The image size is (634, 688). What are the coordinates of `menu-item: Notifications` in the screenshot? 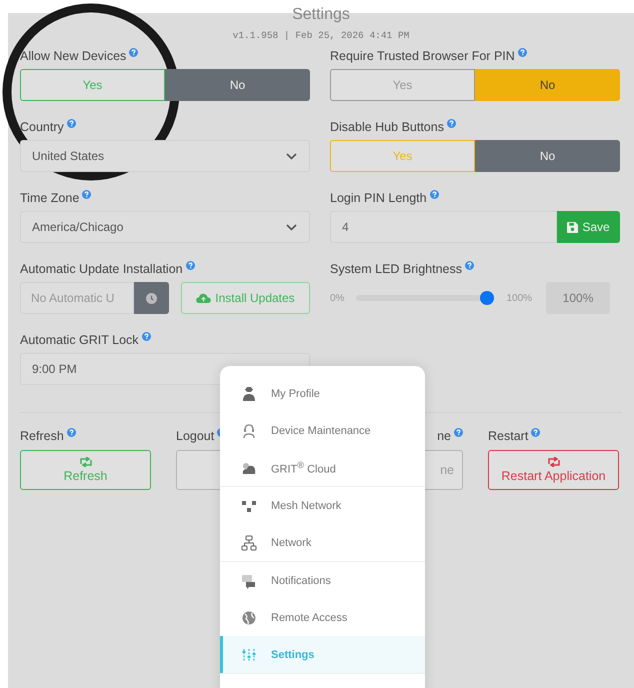 It's located at (322, 580).